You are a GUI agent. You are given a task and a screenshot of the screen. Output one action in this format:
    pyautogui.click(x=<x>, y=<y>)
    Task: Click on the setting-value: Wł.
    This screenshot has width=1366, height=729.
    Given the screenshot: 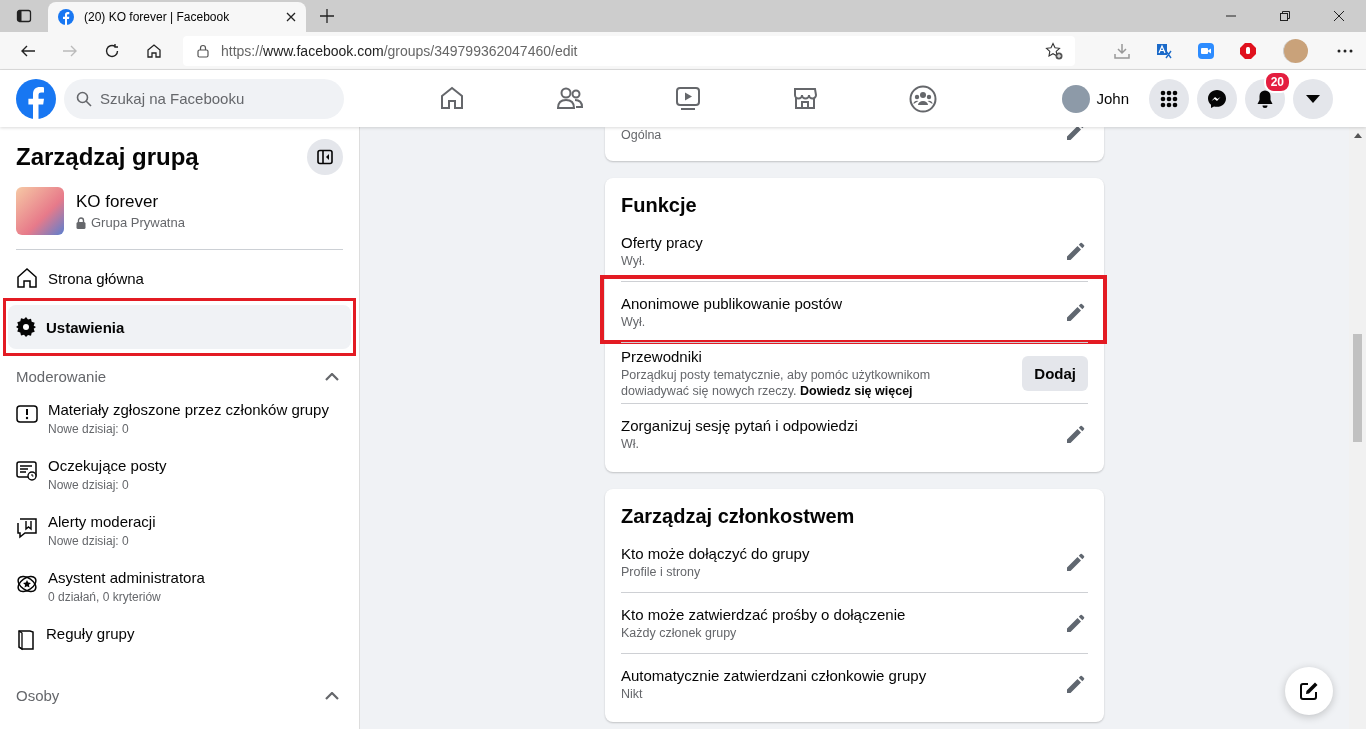 What is the action you would take?
    pyautogui.click(x=631, y=443)
    